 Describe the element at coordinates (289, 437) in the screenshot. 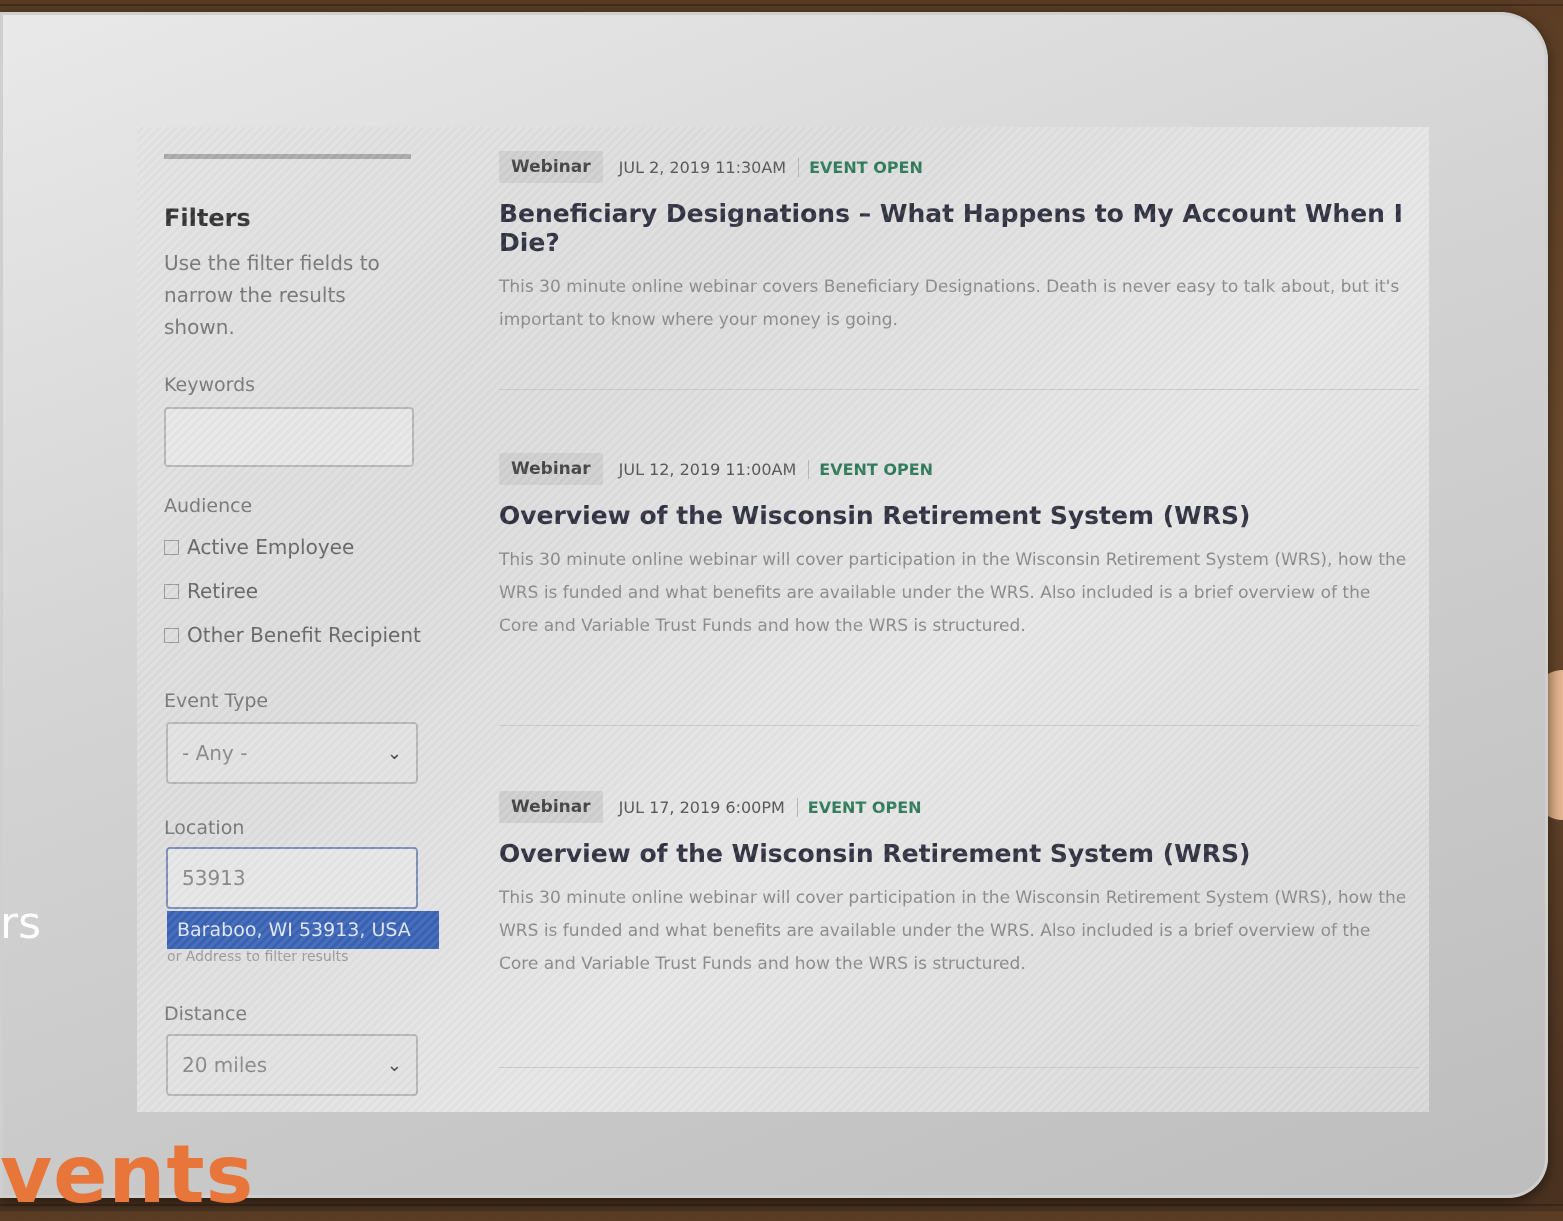

I see `keywords-input` at that location.